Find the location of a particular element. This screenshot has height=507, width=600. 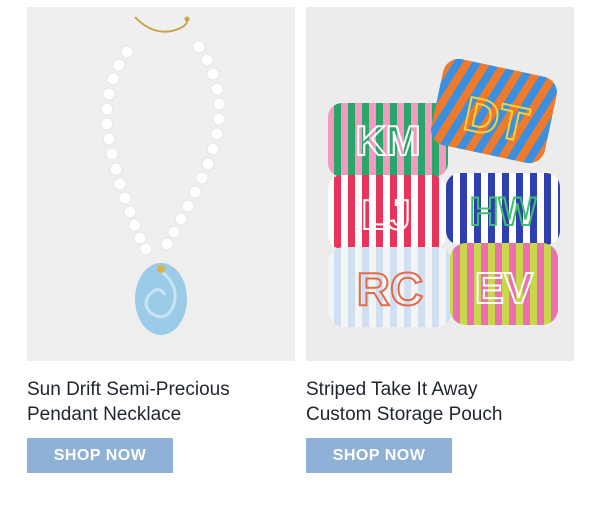

product-title-necklace: Sun Drift Semi-Precious Pendant Necklace is located at coordinates (161, 403).